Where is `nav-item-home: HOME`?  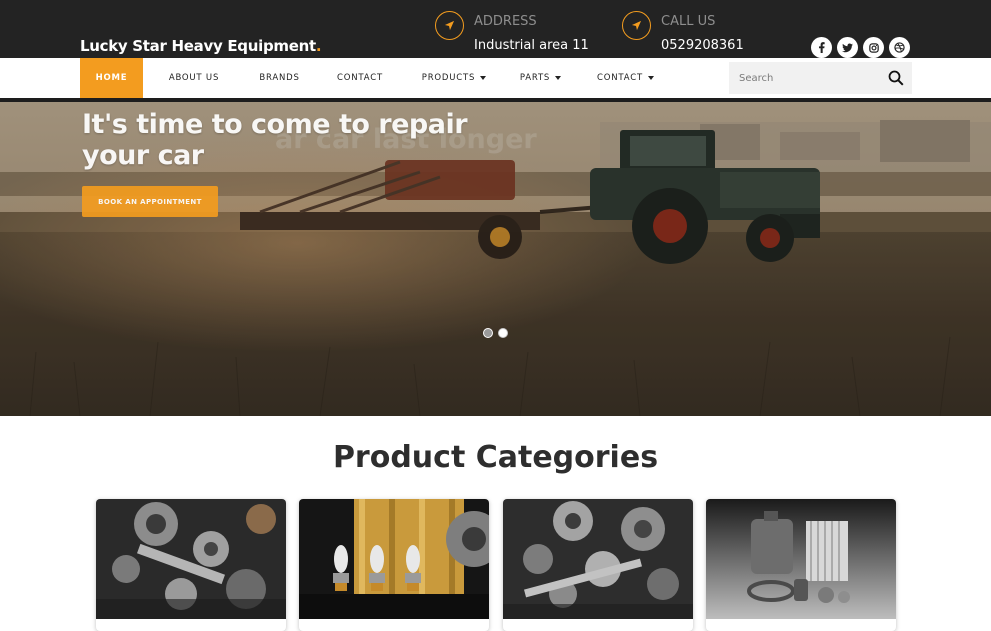 nav-item-home: HOME is located at coordinates (111, 78).